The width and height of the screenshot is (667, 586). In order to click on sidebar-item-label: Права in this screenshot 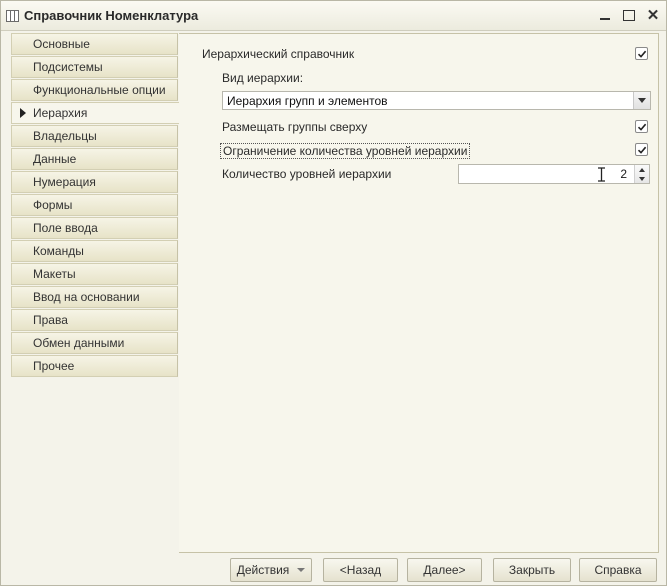, I will do `click(50, 320)`.